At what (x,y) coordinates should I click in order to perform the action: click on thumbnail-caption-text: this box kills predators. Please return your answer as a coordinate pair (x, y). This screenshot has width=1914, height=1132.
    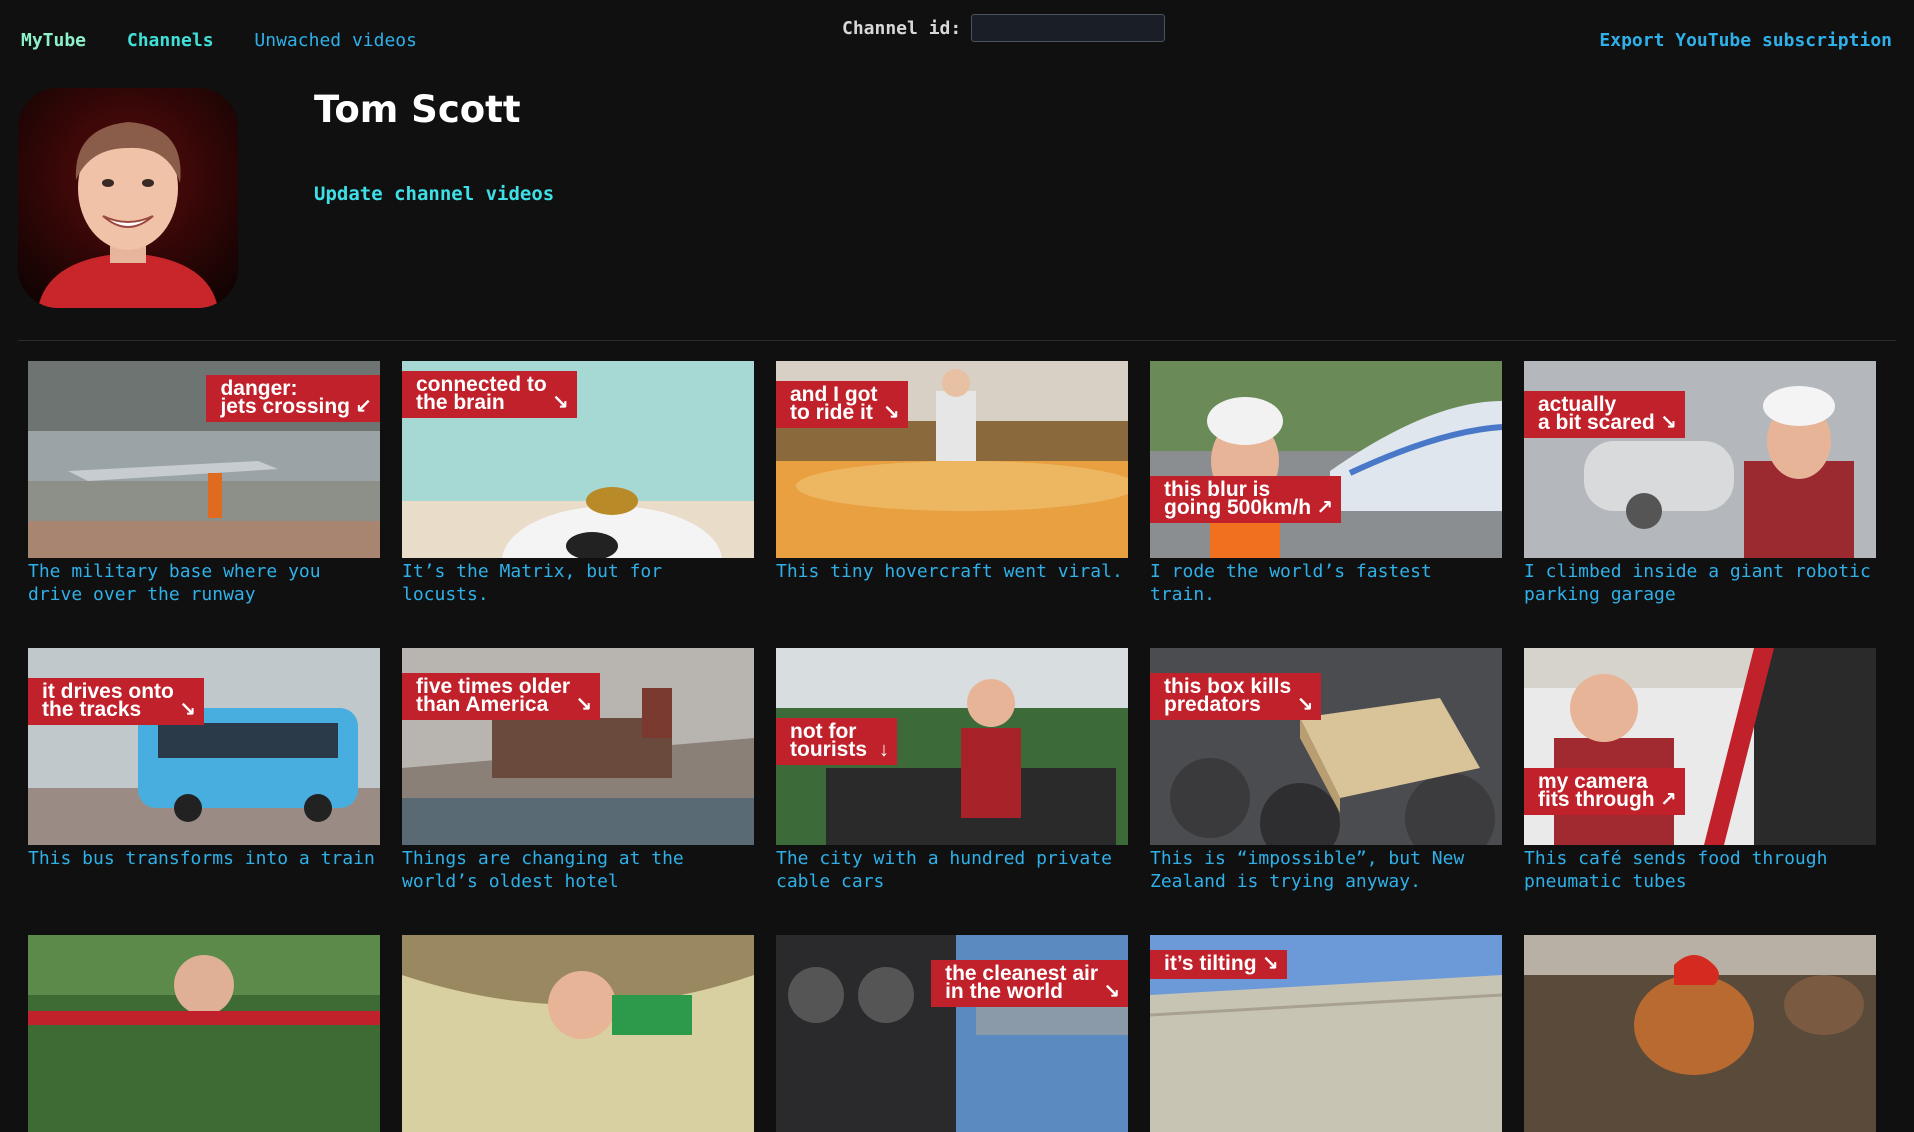
    Looking at the image, I should click on (1228, 695).